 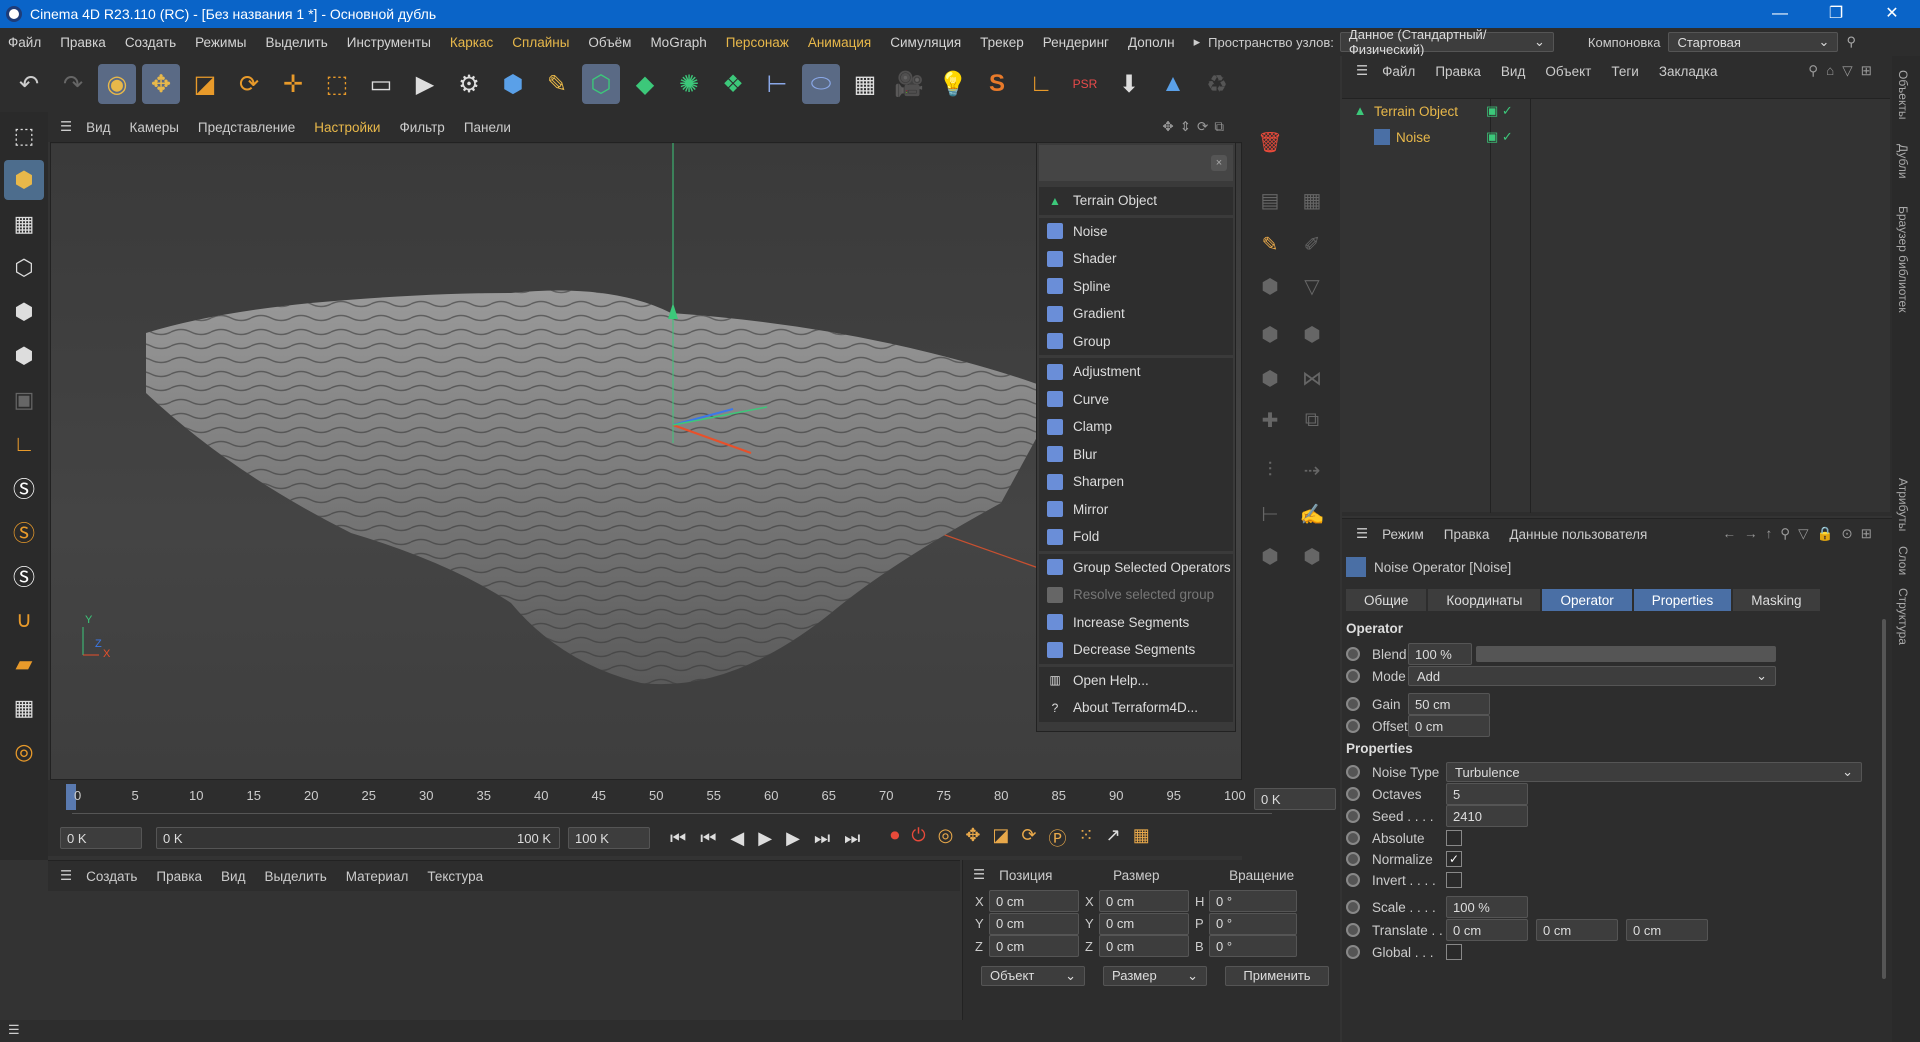 I want to click on brush-tool-icon: ✍, so click(x=1312, y=514).